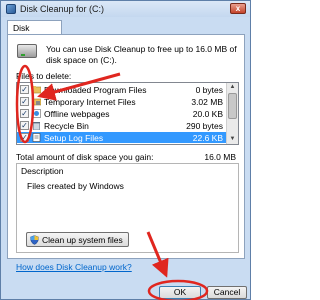 This screenshot has width=320, height=300. Describe the element at coordinates (62, 9) in the screenshot. I see `window-title: Disk Cleanup for (C:)` at that location.